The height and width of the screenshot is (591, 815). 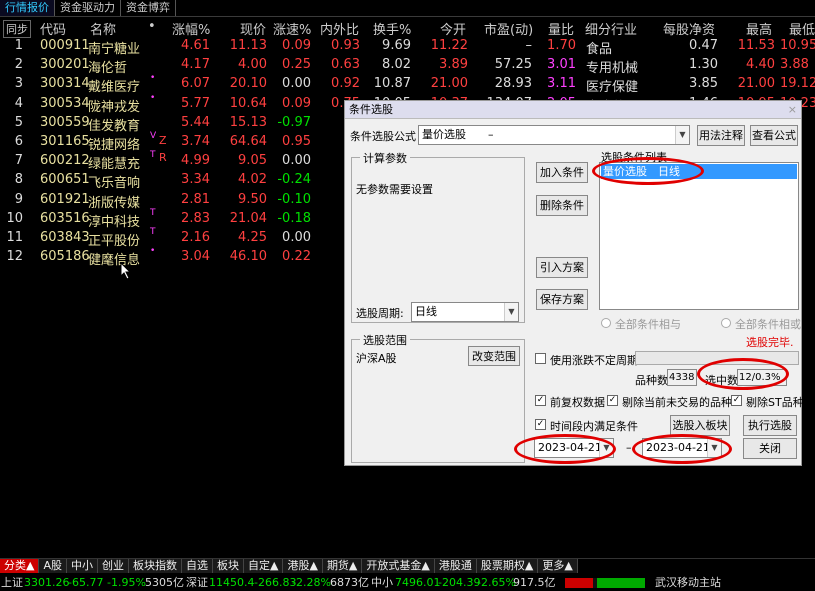 I want to click on row-high: 11.53, so click(x=756, y=45).